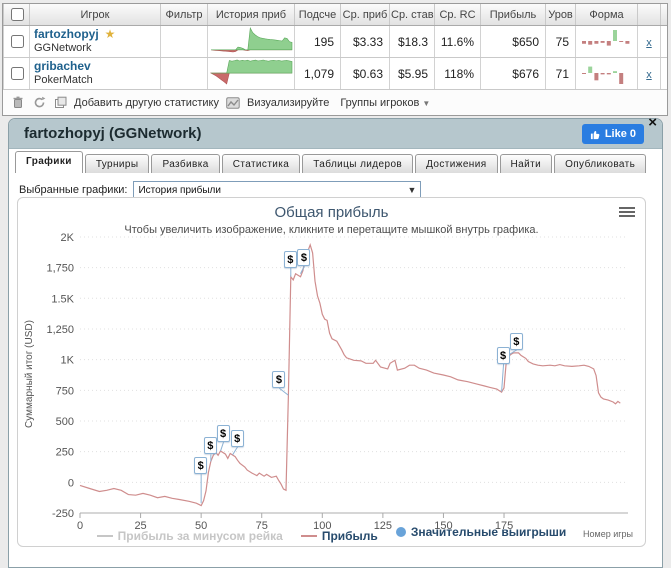 The width and height of the screenshot is (671, 568). What do you see at coordinates (358, 163) in the screenshot?
I see `tab-5: Таблицы лидеров` at bounding box center [358, 163].